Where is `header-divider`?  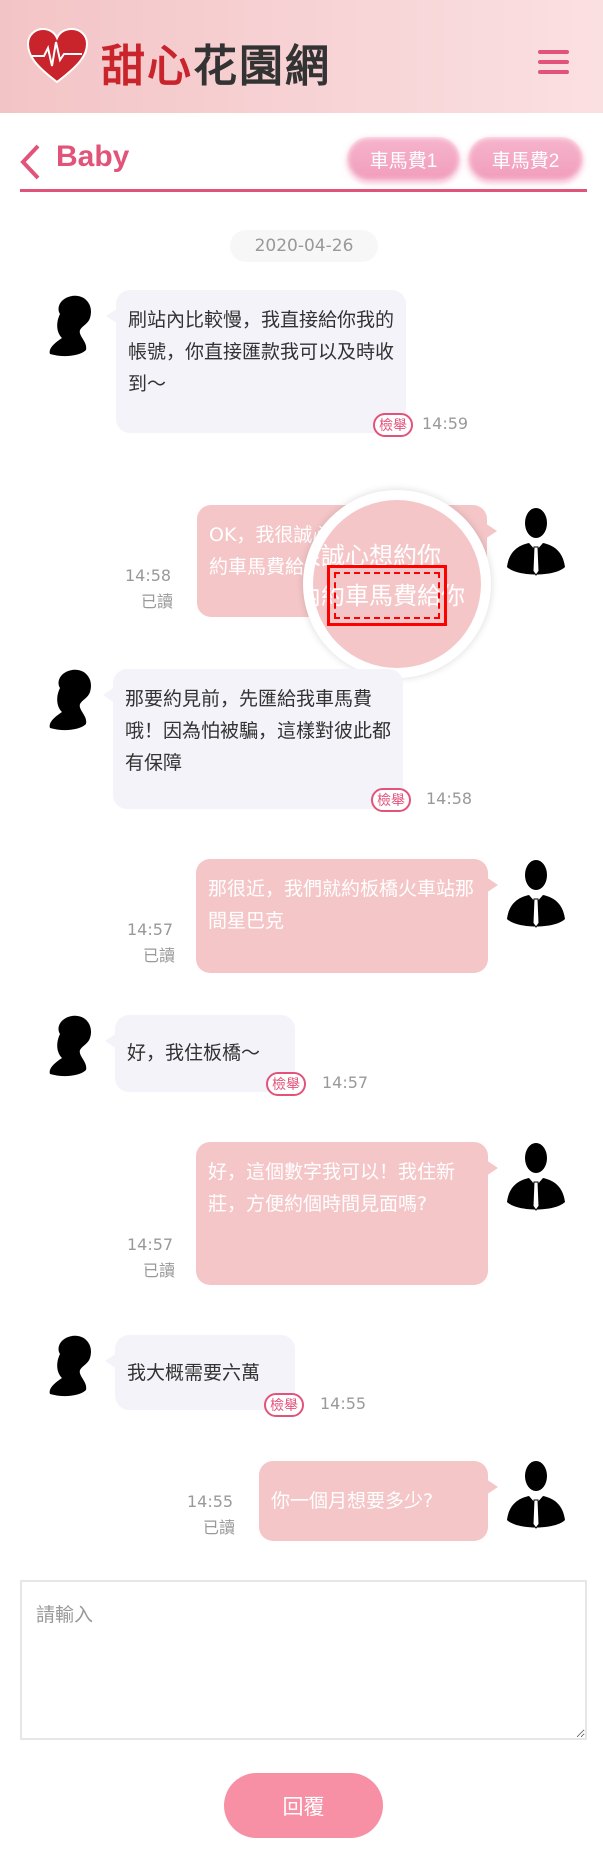 header-divider is located at coordinates (303, 190).